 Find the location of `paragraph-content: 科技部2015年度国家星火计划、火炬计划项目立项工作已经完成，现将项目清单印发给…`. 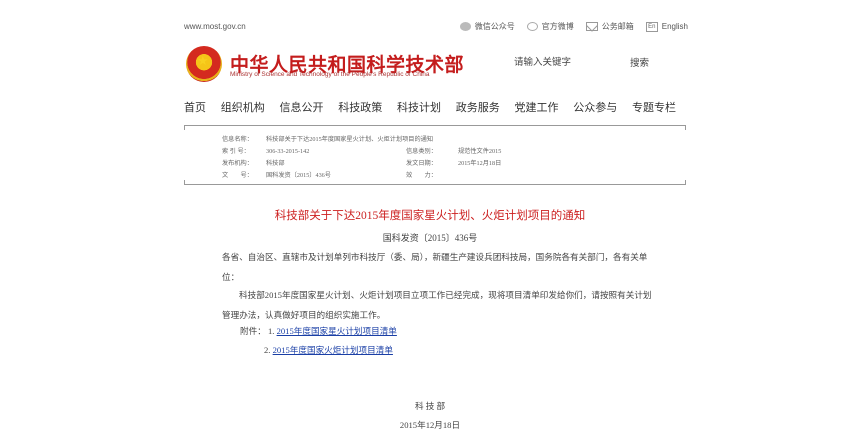

paragraph-content: 科技部2015年度国家星火计划、火炬计划项目立项工作已经完成，现将项目清单印发给… is located at coordinates (437, 305).